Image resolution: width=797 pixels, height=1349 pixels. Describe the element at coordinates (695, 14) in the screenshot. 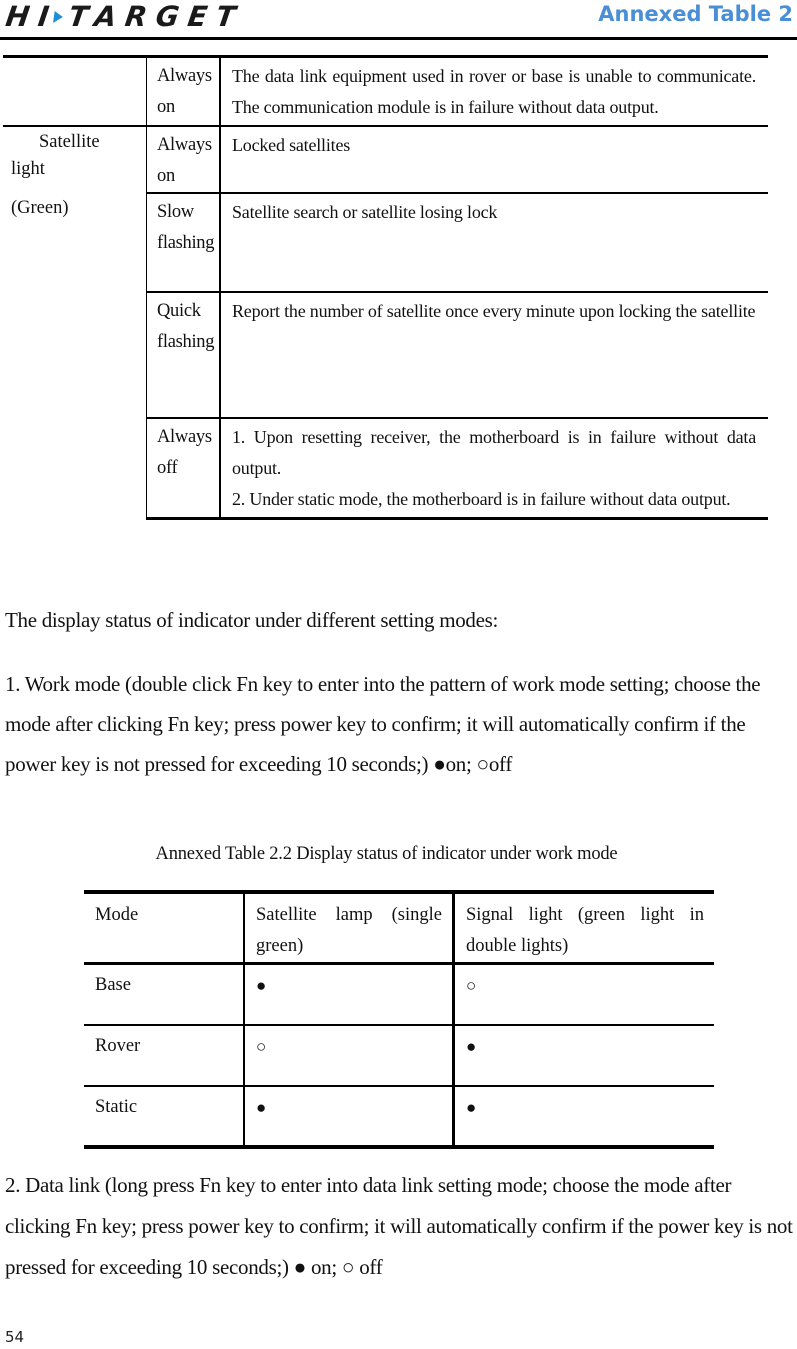

I see `header-title: Annexed Table 2` at that location.